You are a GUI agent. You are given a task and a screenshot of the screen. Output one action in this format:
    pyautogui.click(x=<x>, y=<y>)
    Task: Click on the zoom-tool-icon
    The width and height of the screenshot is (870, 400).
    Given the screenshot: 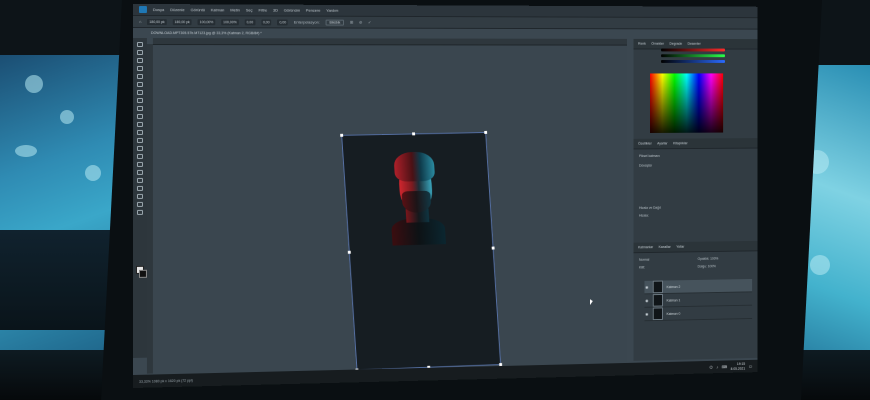 What is the action you would take?
    pyautogui.click(x=139, y=204)
    